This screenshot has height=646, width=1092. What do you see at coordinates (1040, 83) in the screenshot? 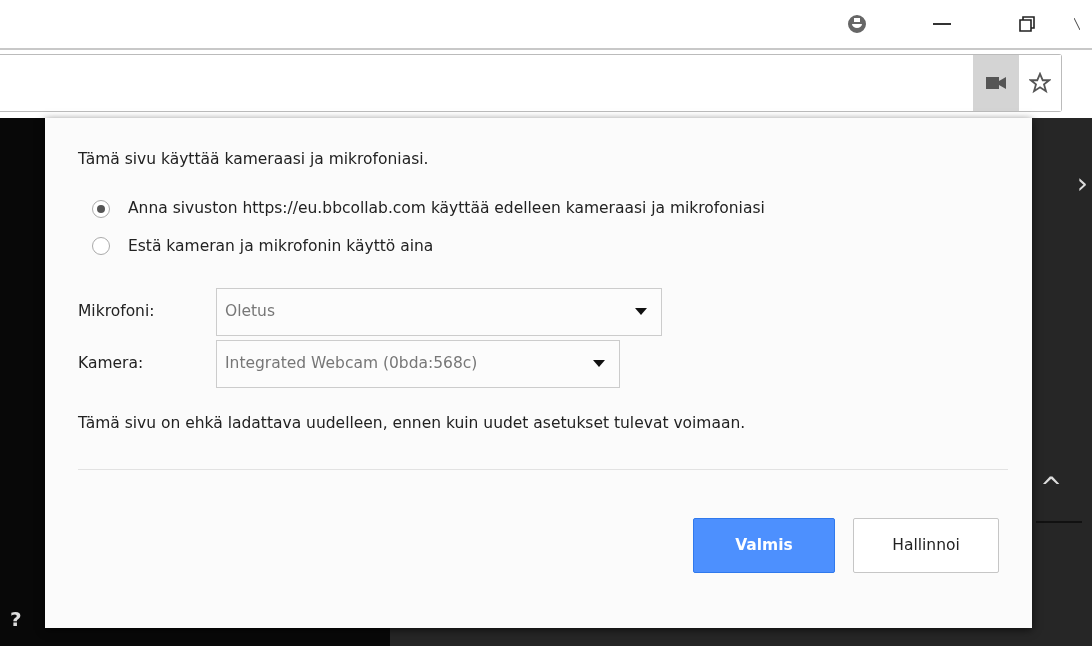
I see `star-icon` at bounding box center [1040, 83].